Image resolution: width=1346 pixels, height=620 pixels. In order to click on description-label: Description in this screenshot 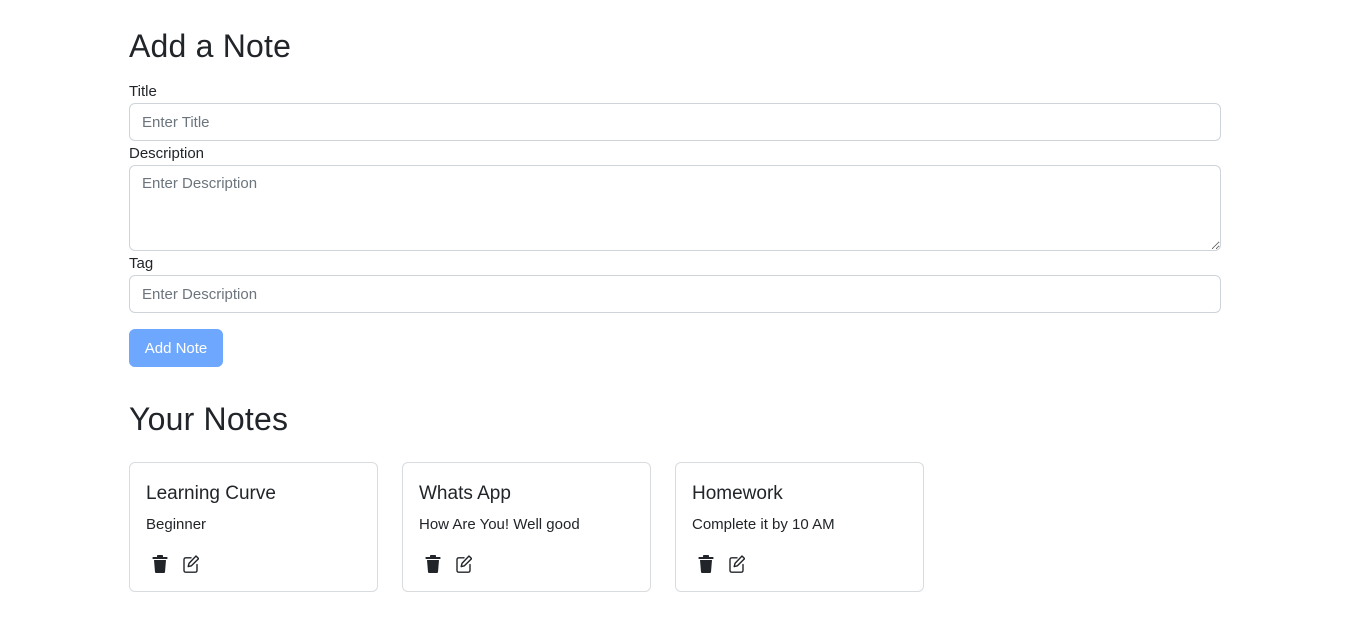, I will do `click(167, 153)`.